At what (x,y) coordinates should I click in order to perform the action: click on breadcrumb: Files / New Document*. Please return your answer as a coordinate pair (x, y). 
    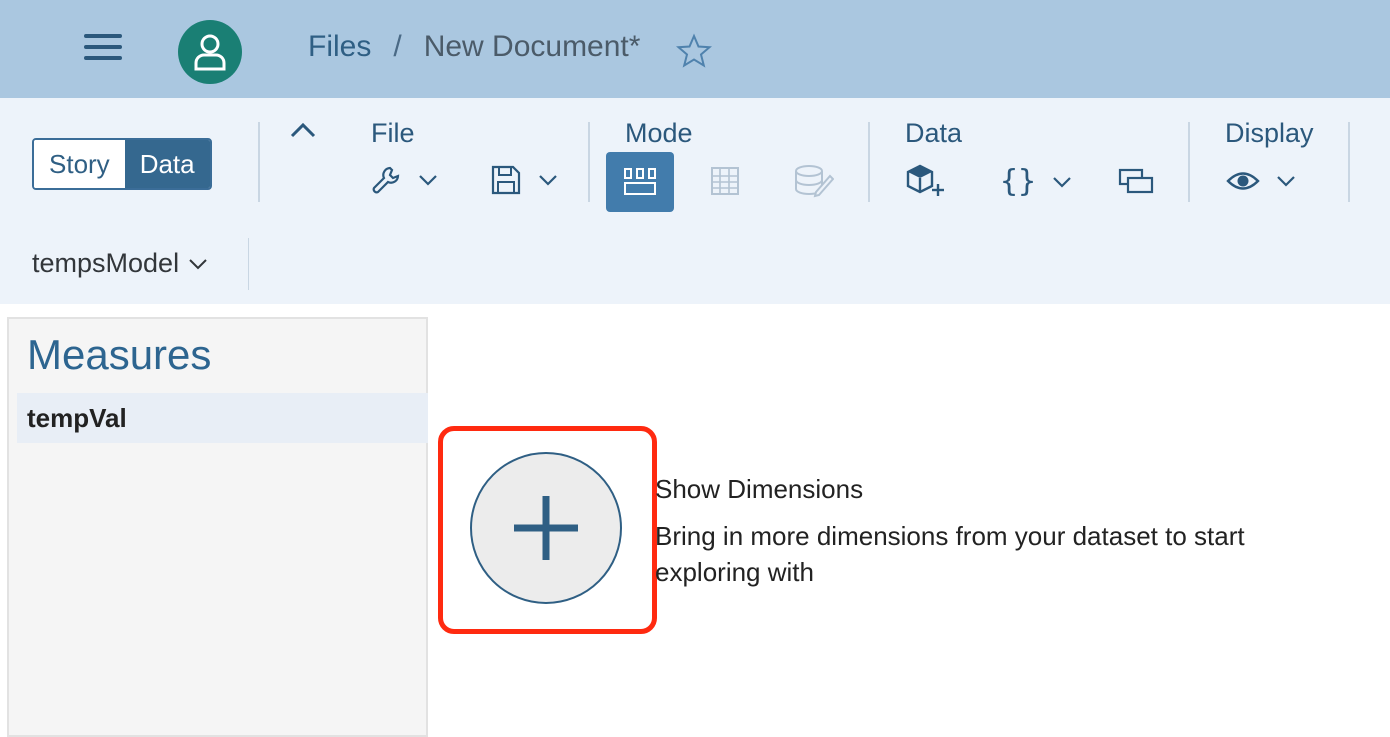
    Looking at the image, I should click on (474, 47).